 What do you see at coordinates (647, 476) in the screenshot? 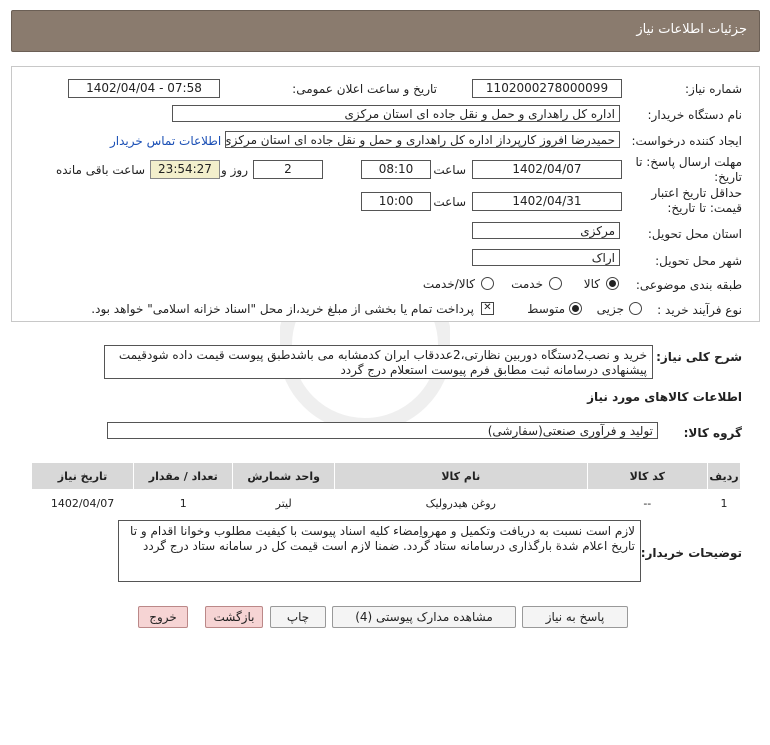
I see `col-code: کد کالا` at bounding box center [647, 476].